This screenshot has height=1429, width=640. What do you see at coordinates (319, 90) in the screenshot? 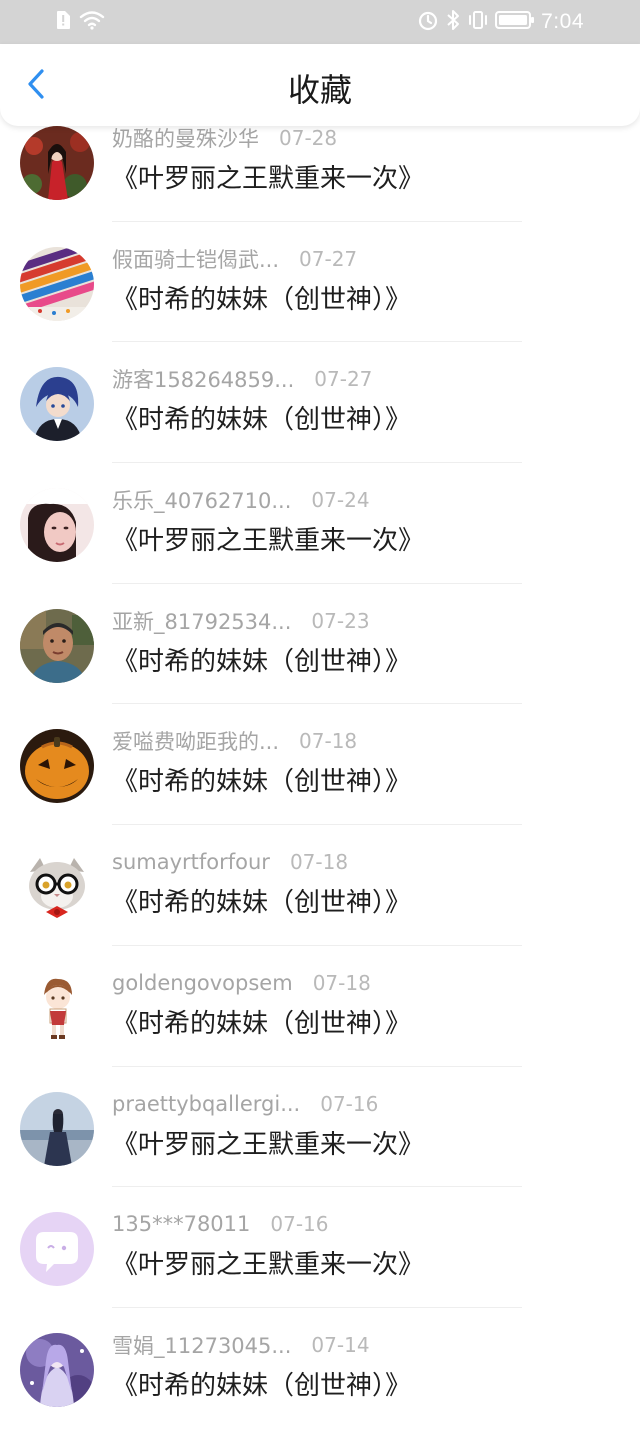
I see `page-title: 收藏` at bounding box center [319, 90].